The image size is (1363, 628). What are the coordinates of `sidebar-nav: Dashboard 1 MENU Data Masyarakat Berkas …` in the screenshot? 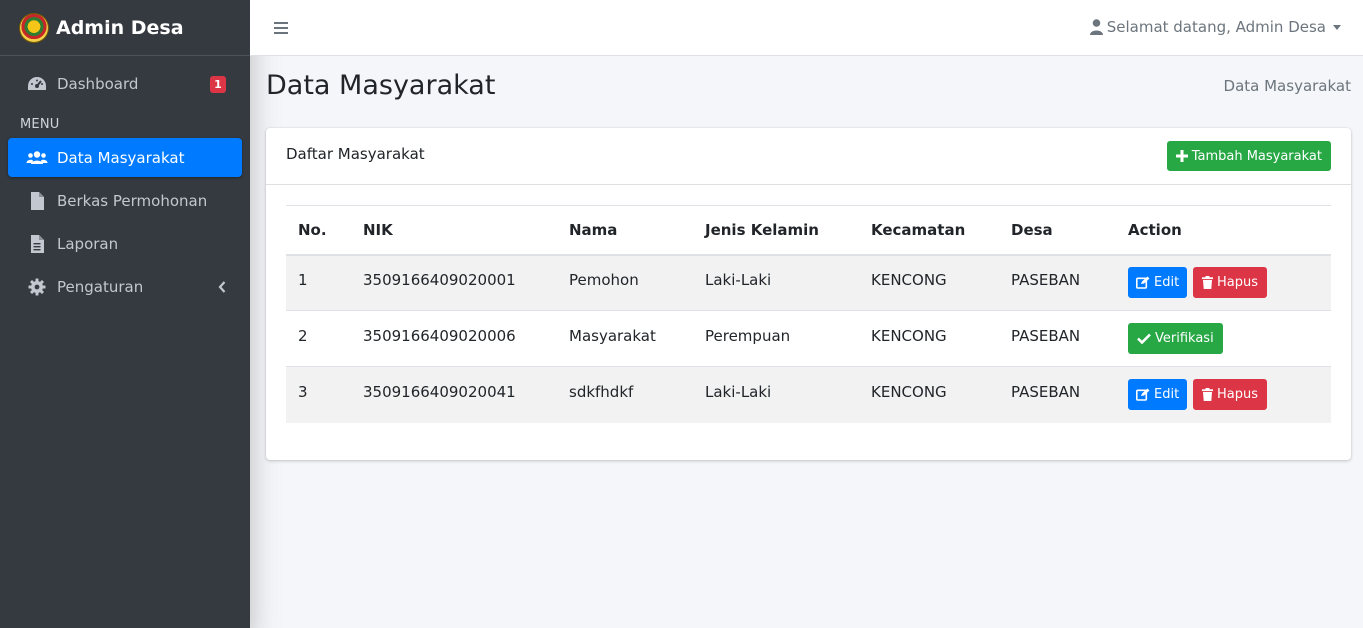 It's located at (125, 181).